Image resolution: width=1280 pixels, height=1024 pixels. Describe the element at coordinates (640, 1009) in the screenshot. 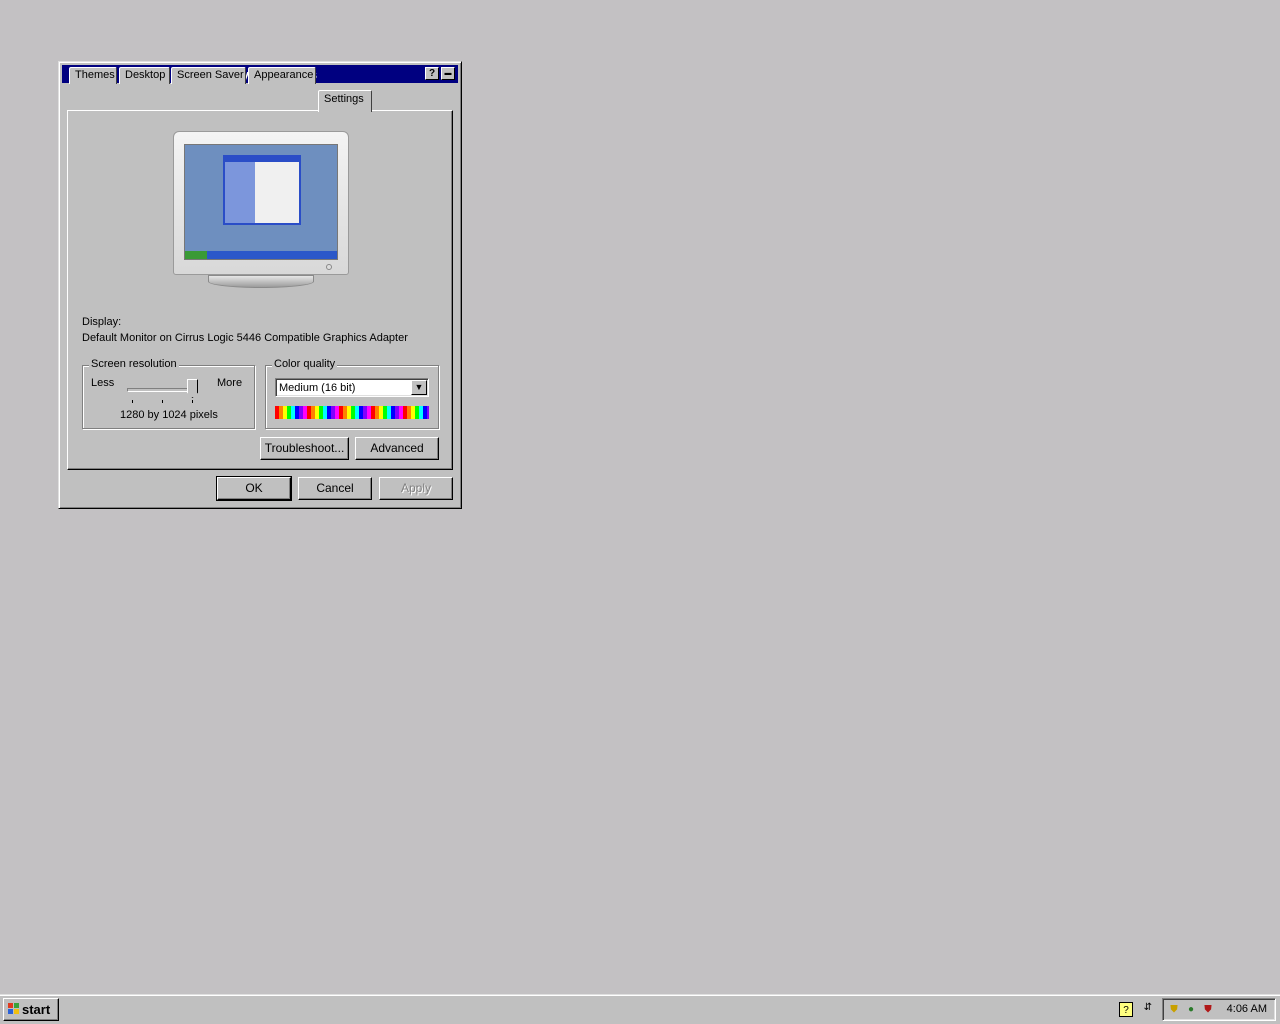

I see `taskbar: start ? ⇵ ⛊ ● ⛊ 4:06 AM` at that location.